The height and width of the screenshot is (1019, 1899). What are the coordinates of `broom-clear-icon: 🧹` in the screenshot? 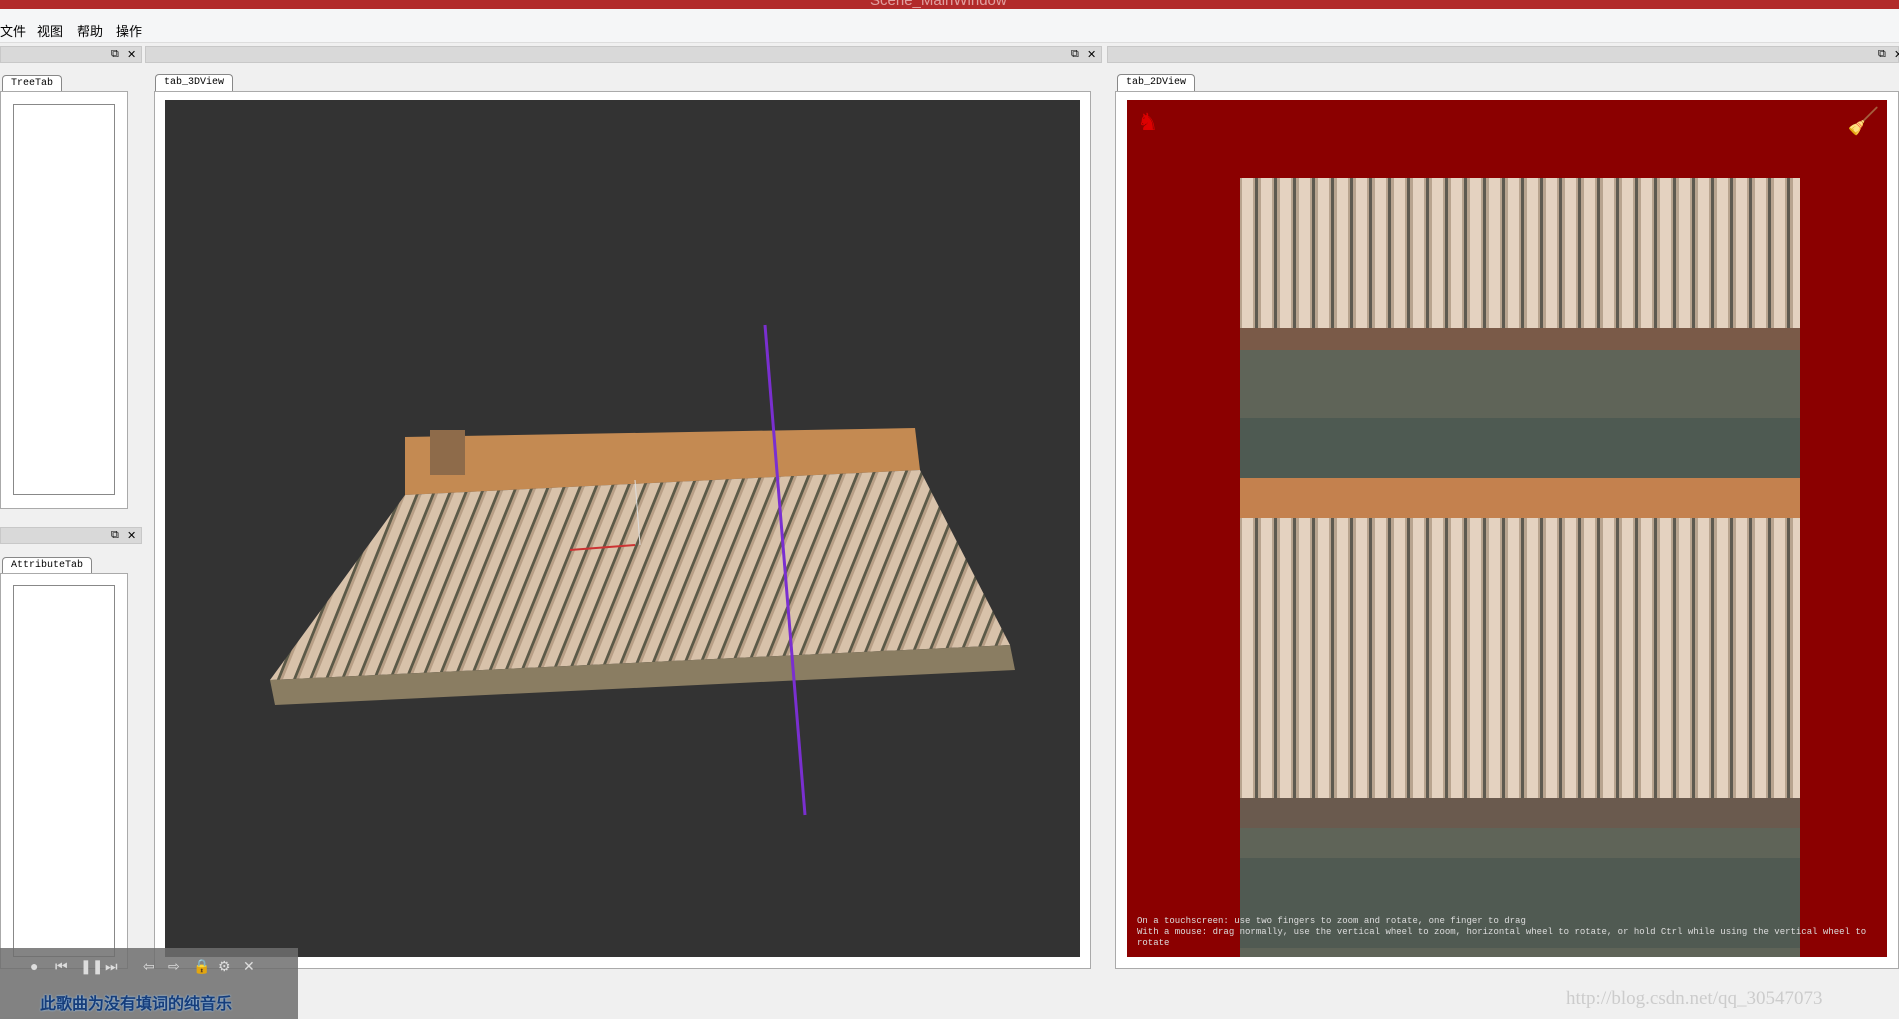 It's located at (1863, 121).